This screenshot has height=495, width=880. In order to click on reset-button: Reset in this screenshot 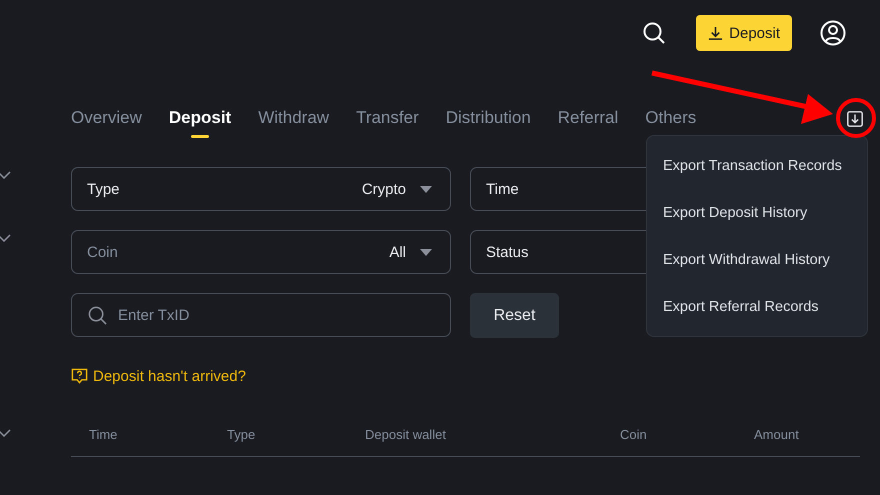, I will do `click(514, 315)`.